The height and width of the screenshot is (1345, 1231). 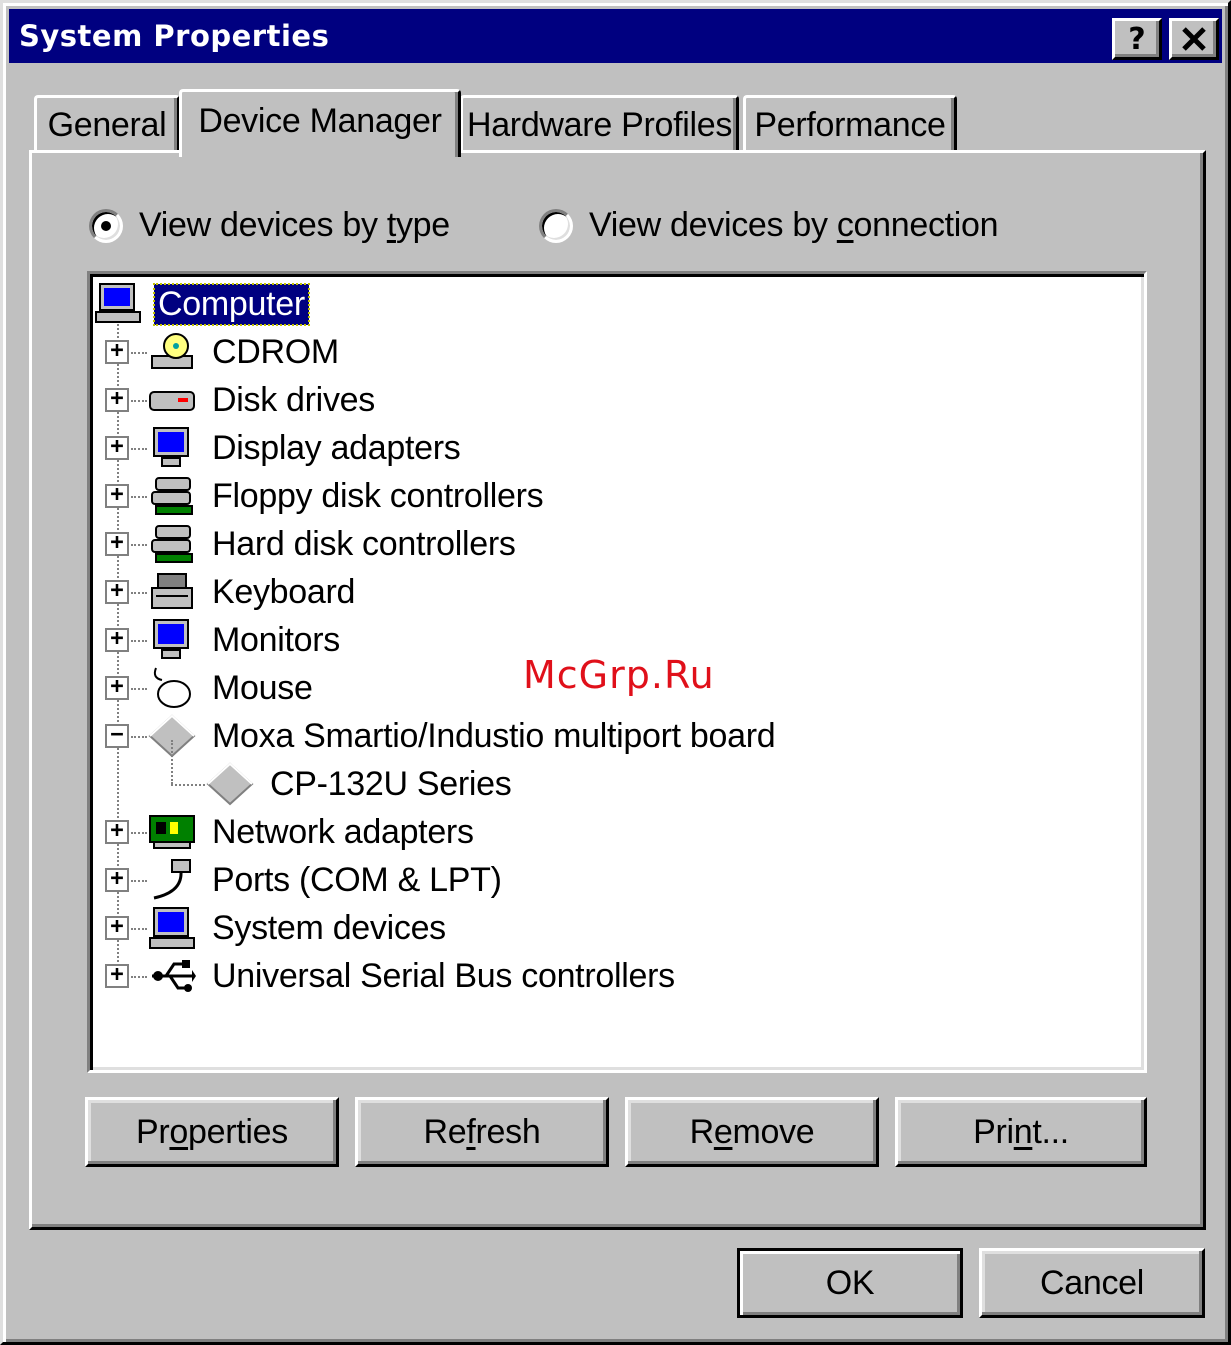 I want to click on monitor-icon, so click(x=171, y=639).